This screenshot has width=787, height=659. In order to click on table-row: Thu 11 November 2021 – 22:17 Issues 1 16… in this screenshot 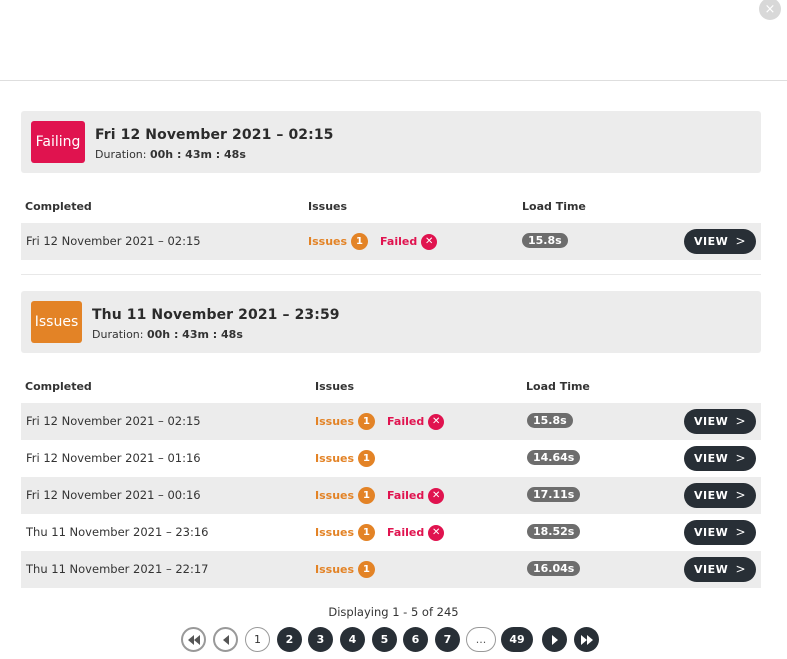, I will do `click(391, 569)`.